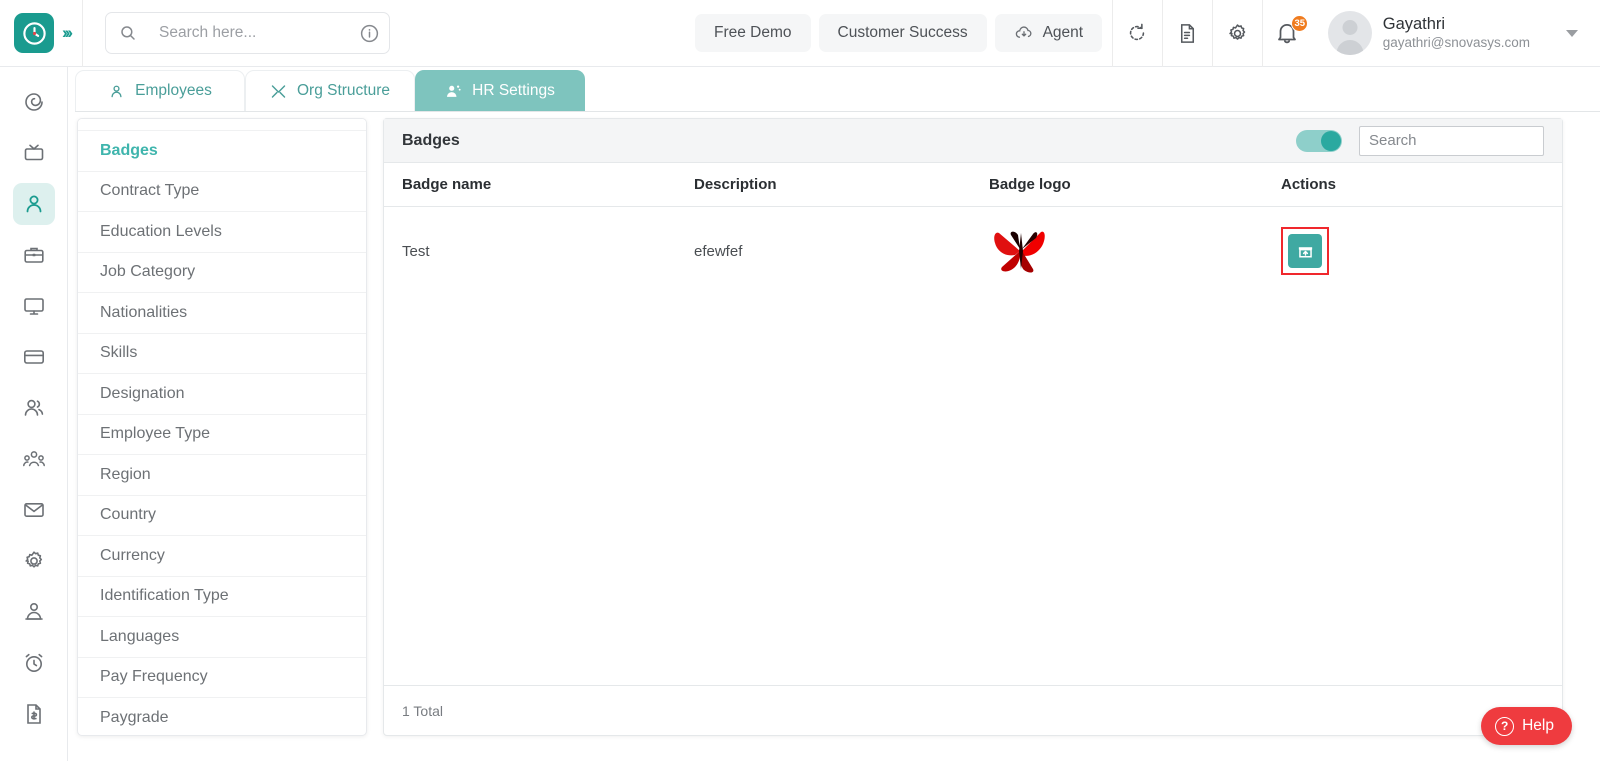 This screenshot has height=761, width=1600. Describe the element at coordinates (34, 561) in the screenshot. I see `gear-settings-icon` at that location.